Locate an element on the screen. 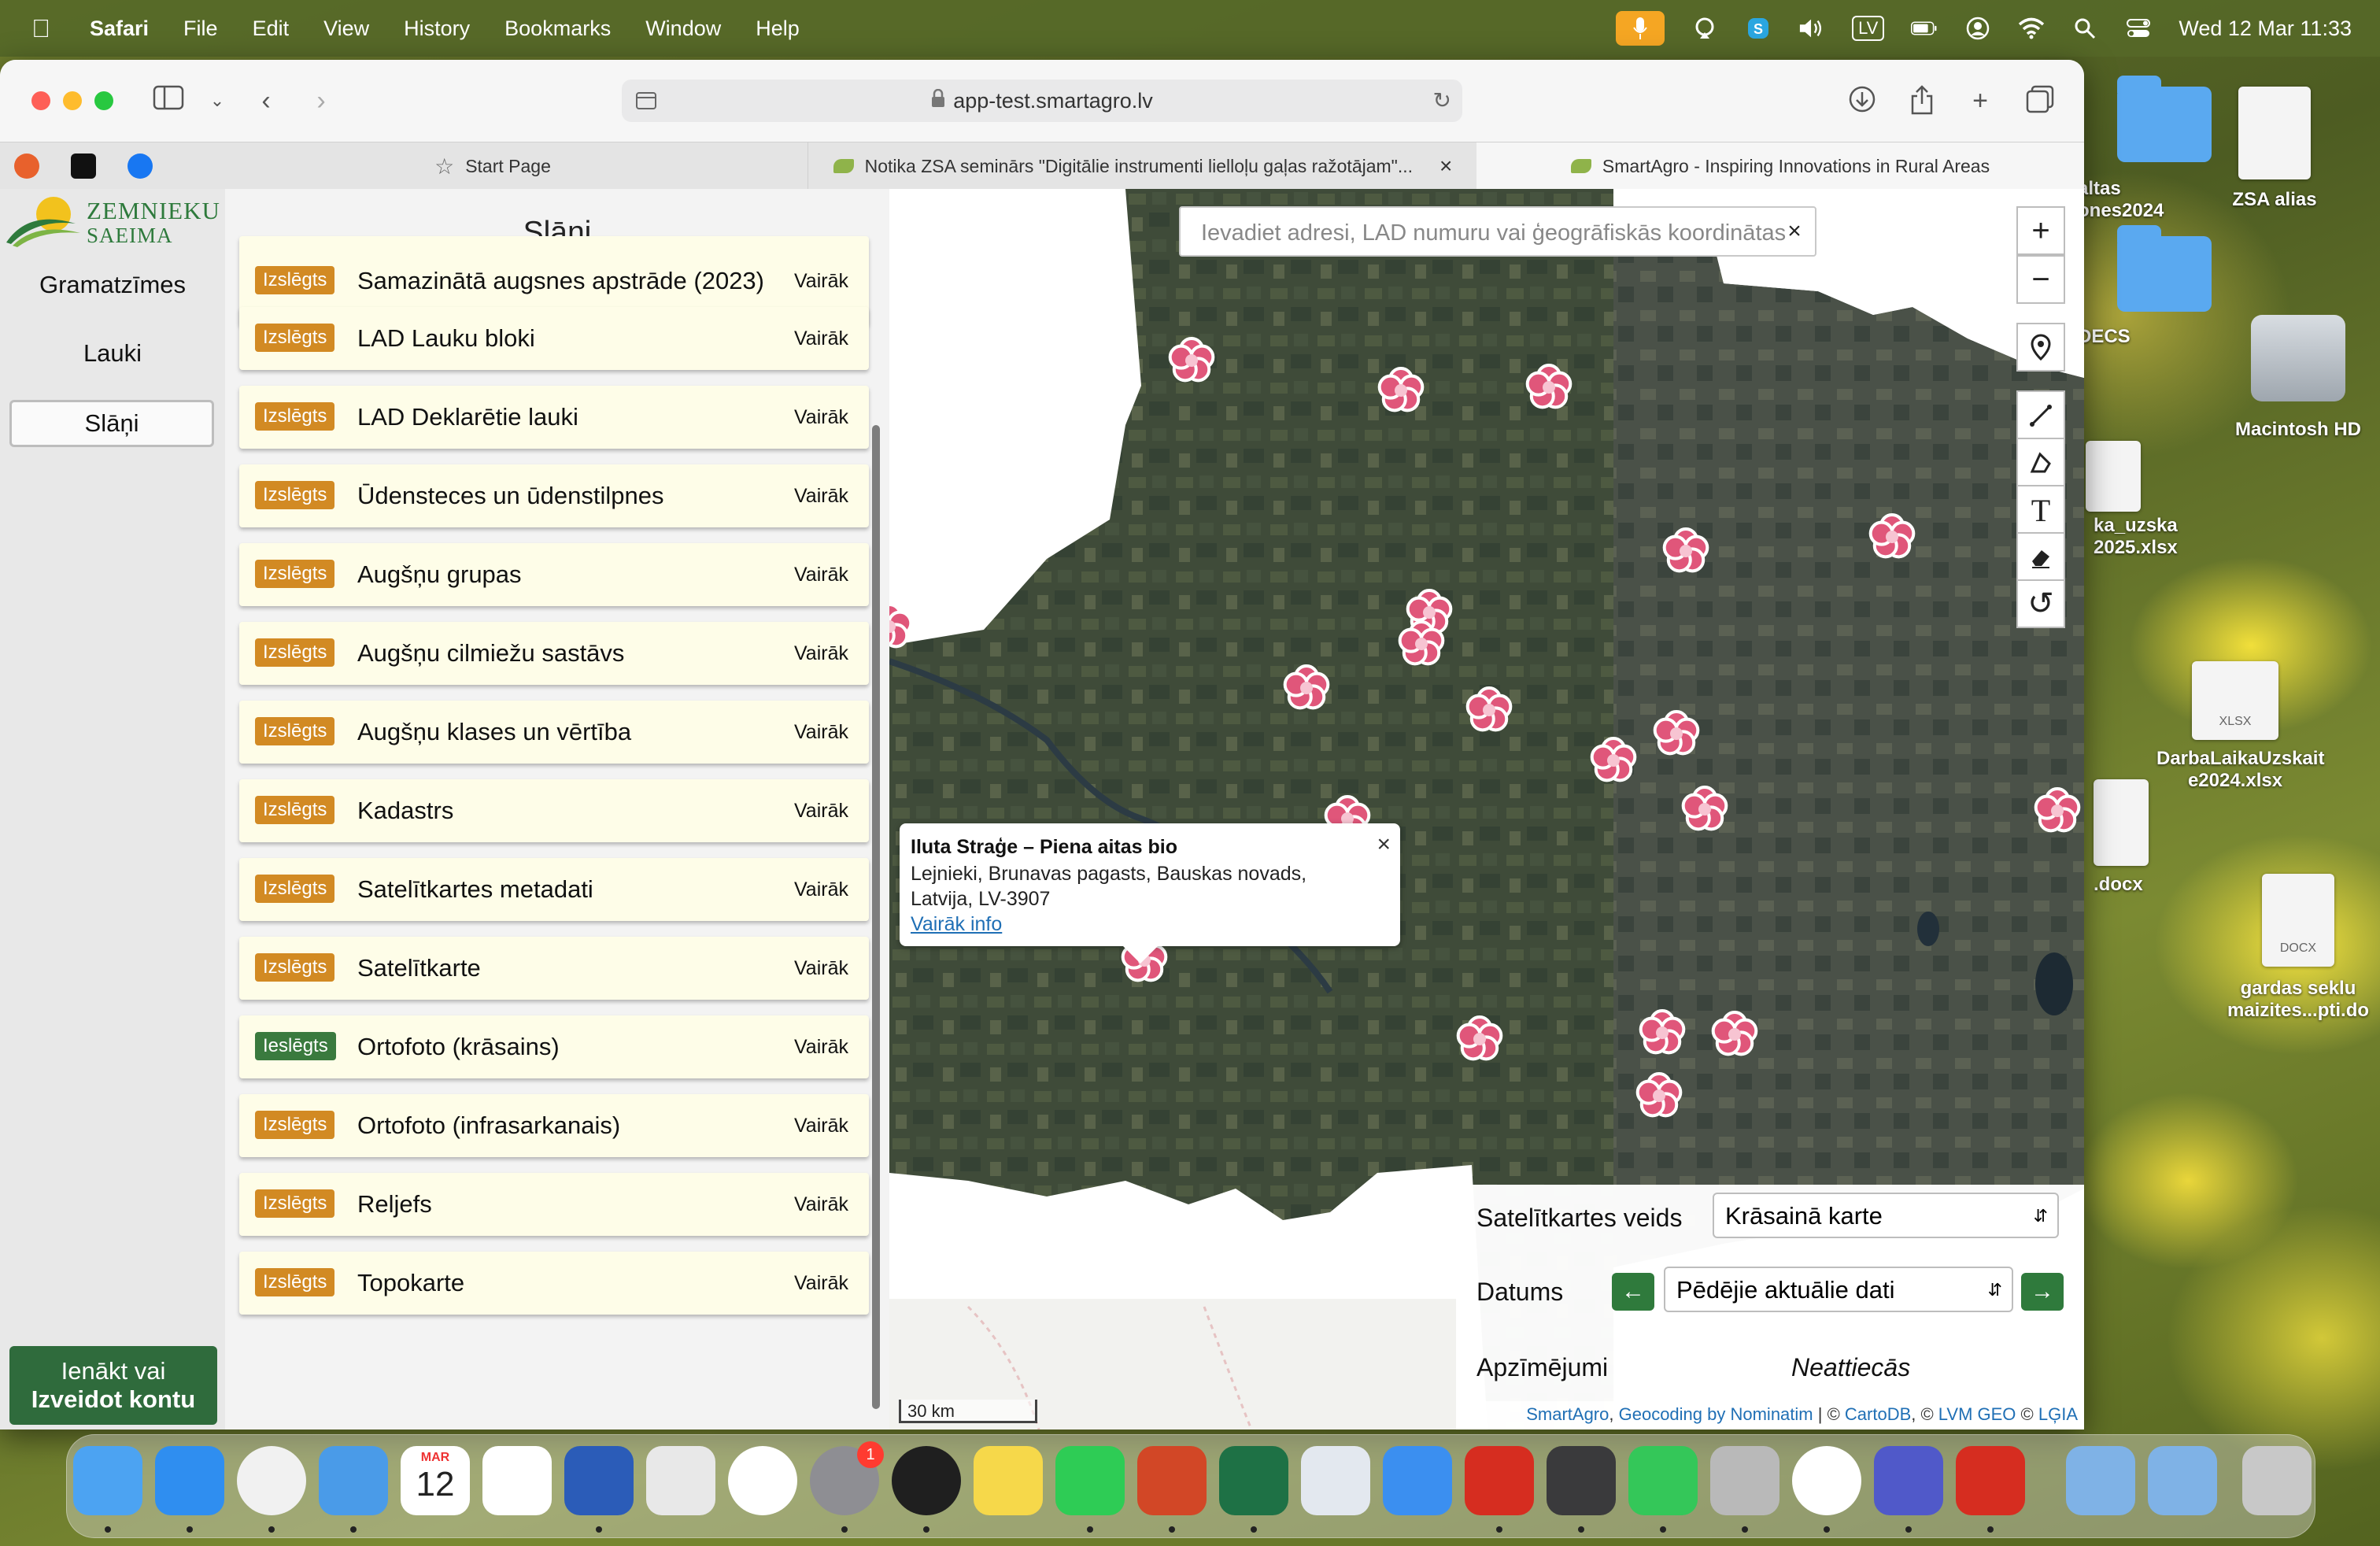  minimize-window-button is located at coordinates (72, 100).